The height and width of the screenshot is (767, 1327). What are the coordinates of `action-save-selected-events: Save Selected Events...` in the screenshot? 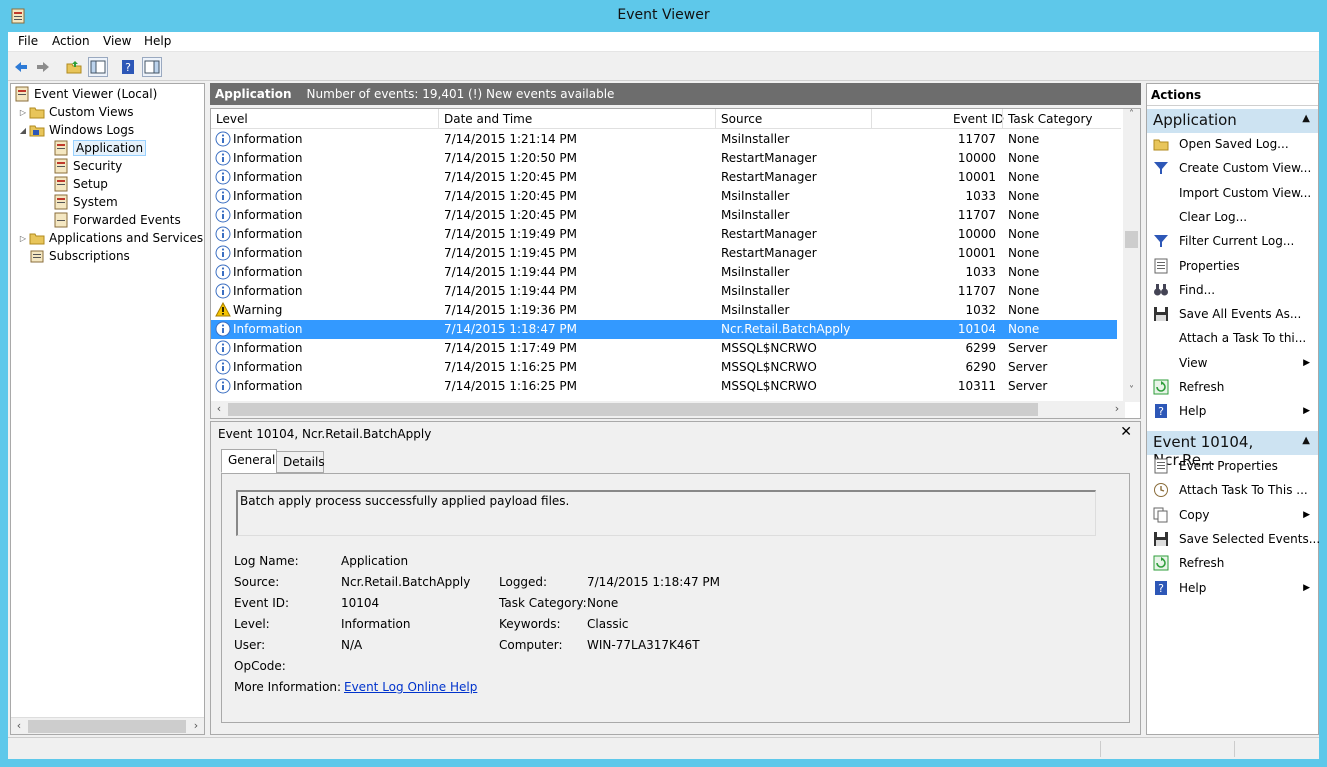 It's located at (1233, 539).